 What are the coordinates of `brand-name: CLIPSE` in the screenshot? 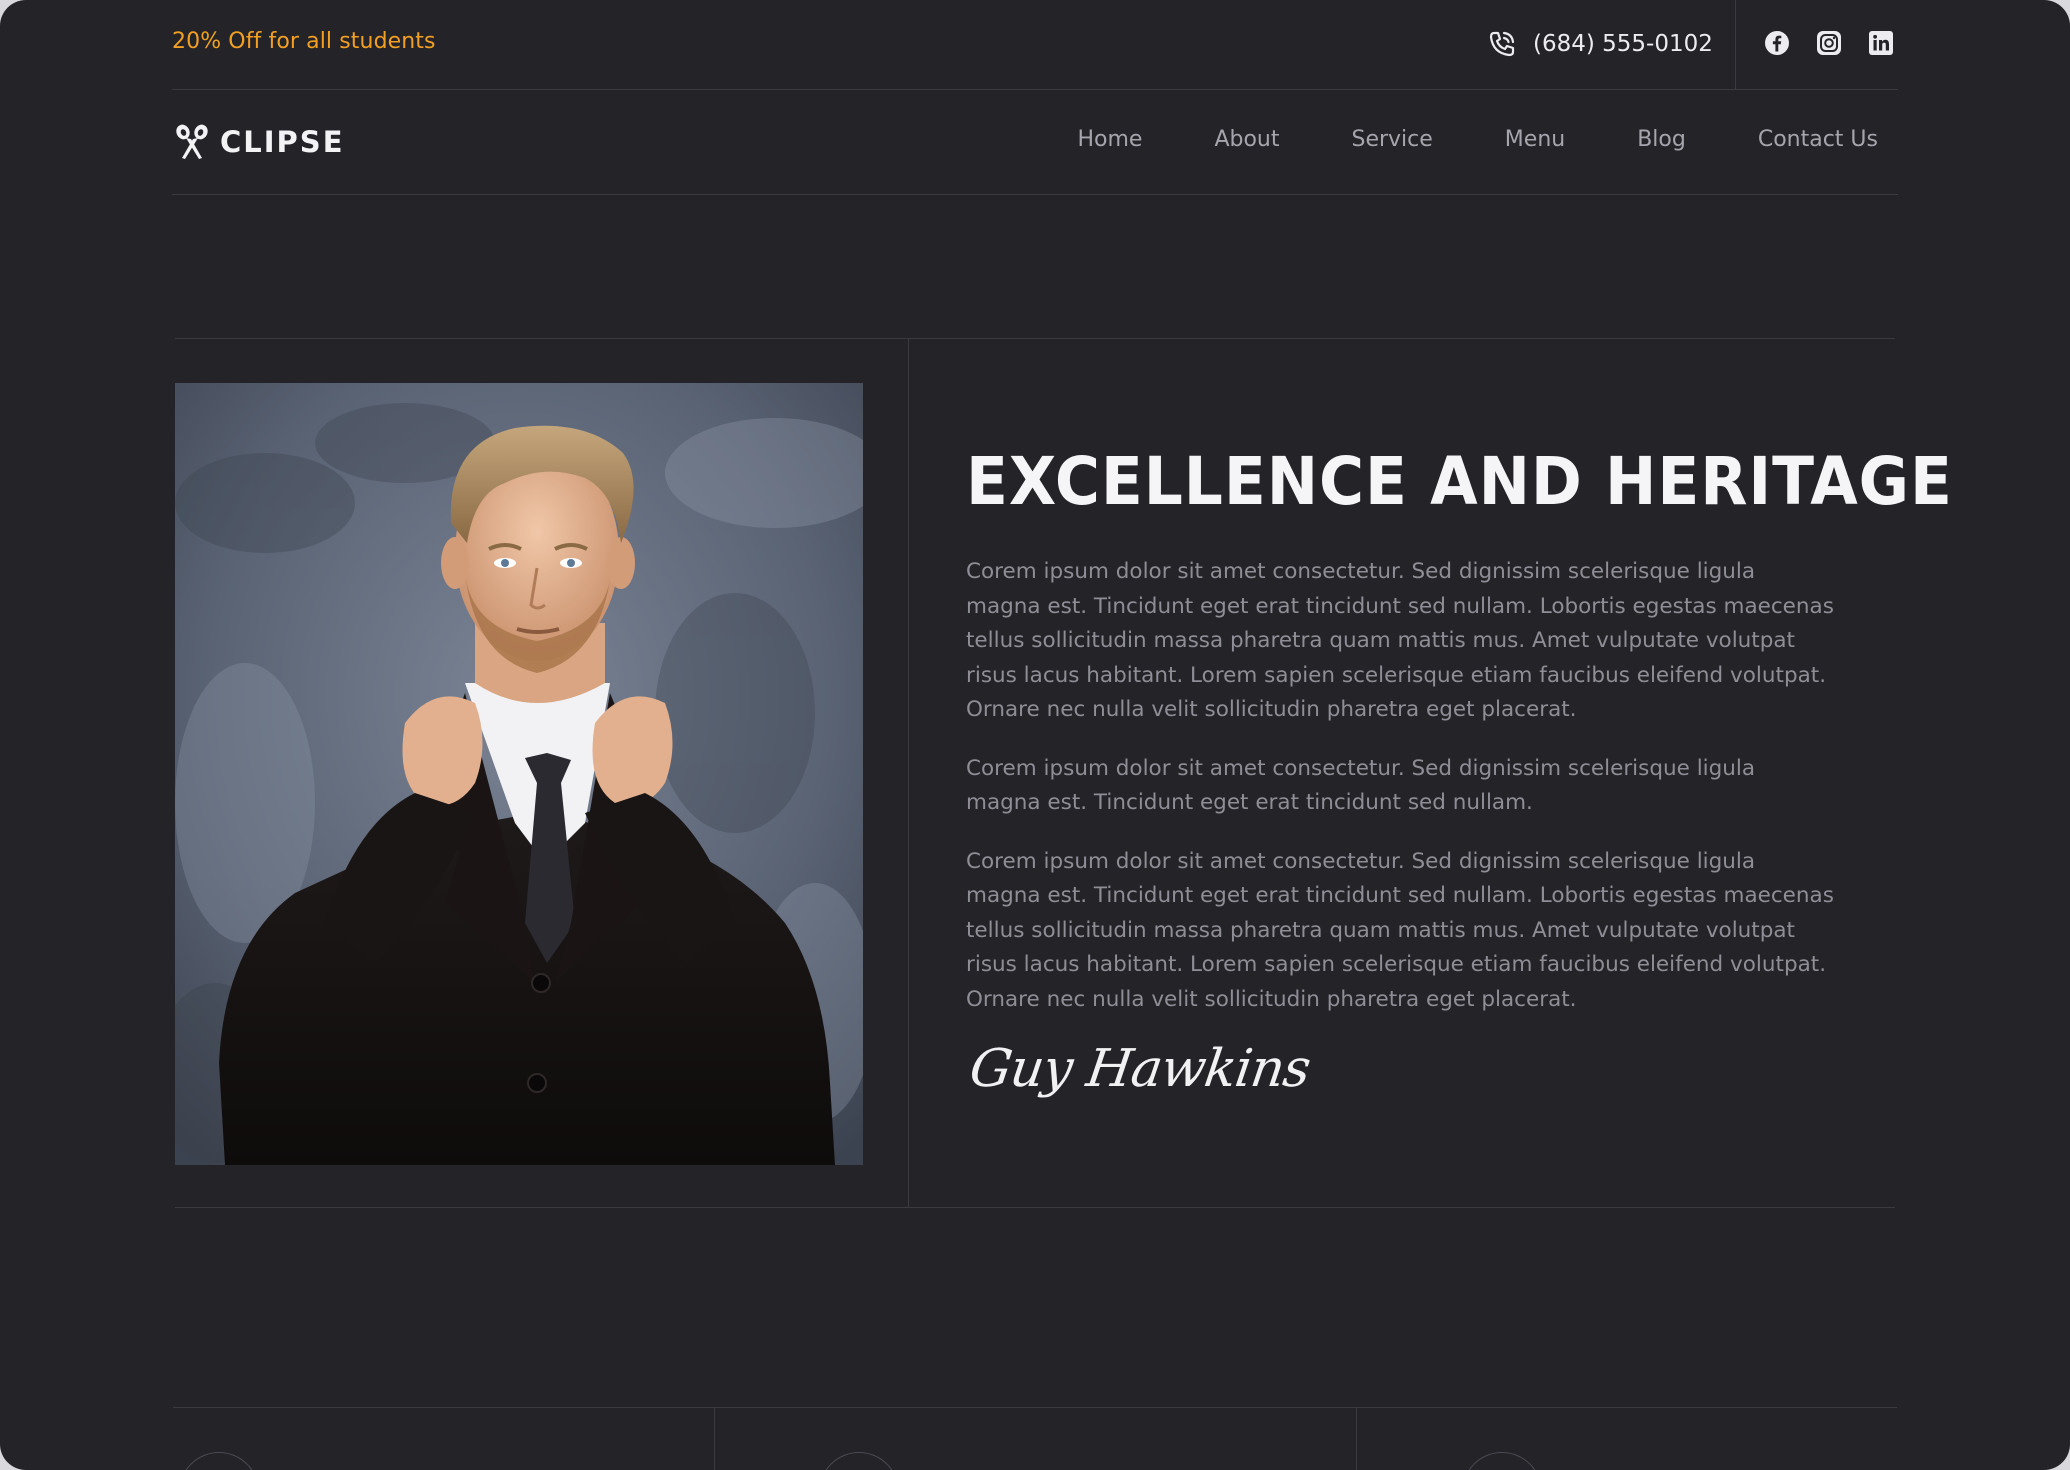 It's located at (282, 142).